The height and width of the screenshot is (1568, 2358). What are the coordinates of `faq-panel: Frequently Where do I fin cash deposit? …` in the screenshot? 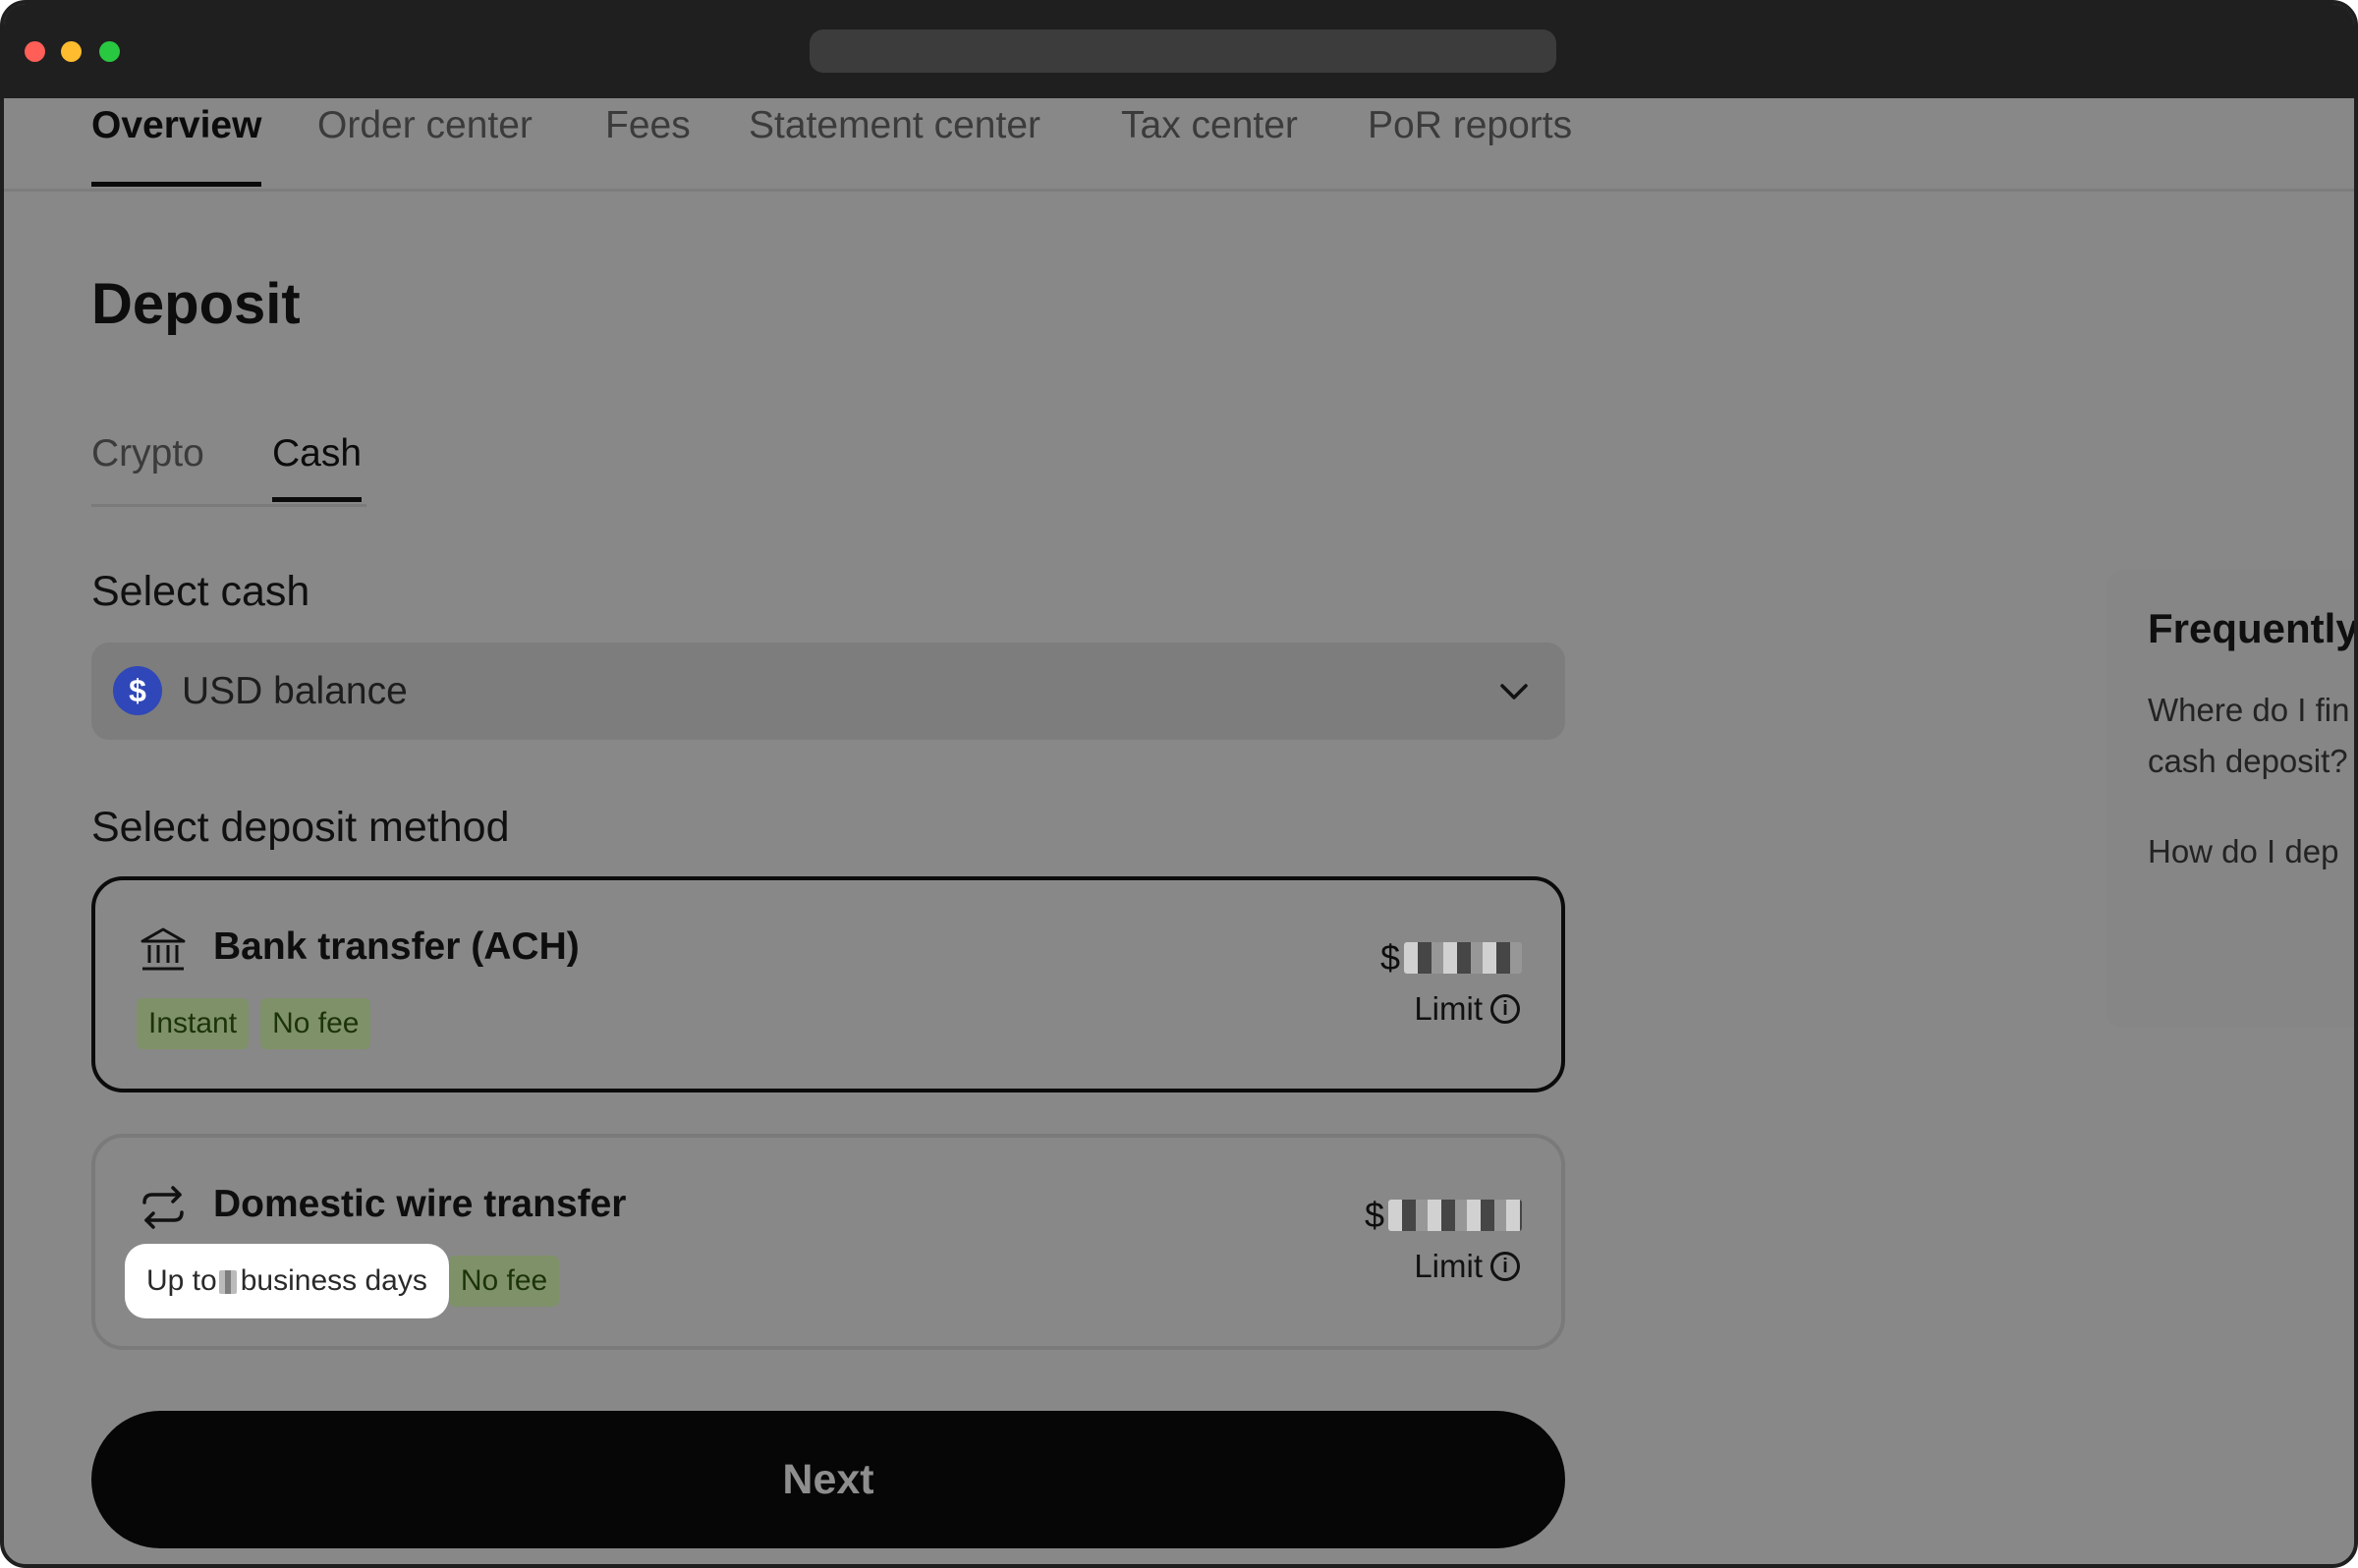 It's located at (2232, 799).